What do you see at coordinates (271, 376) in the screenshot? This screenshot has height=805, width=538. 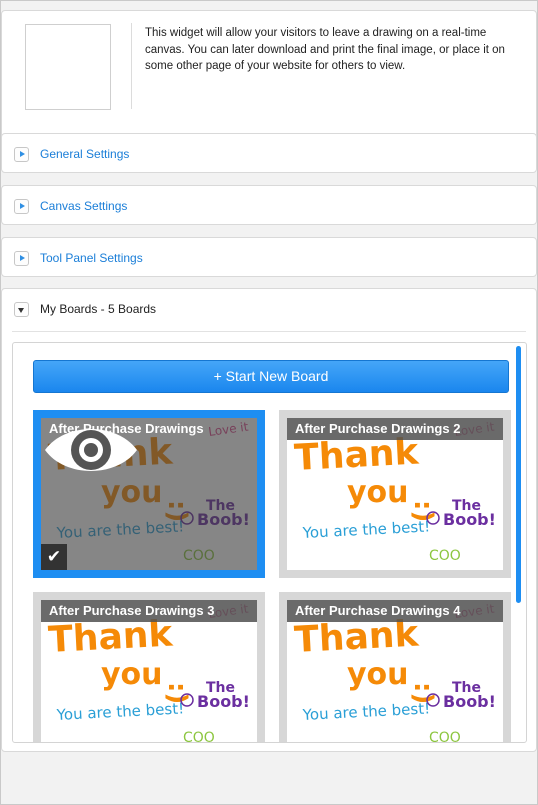 I see `start-new-board-button: + Start New Board` at bounding box center [271, 376].